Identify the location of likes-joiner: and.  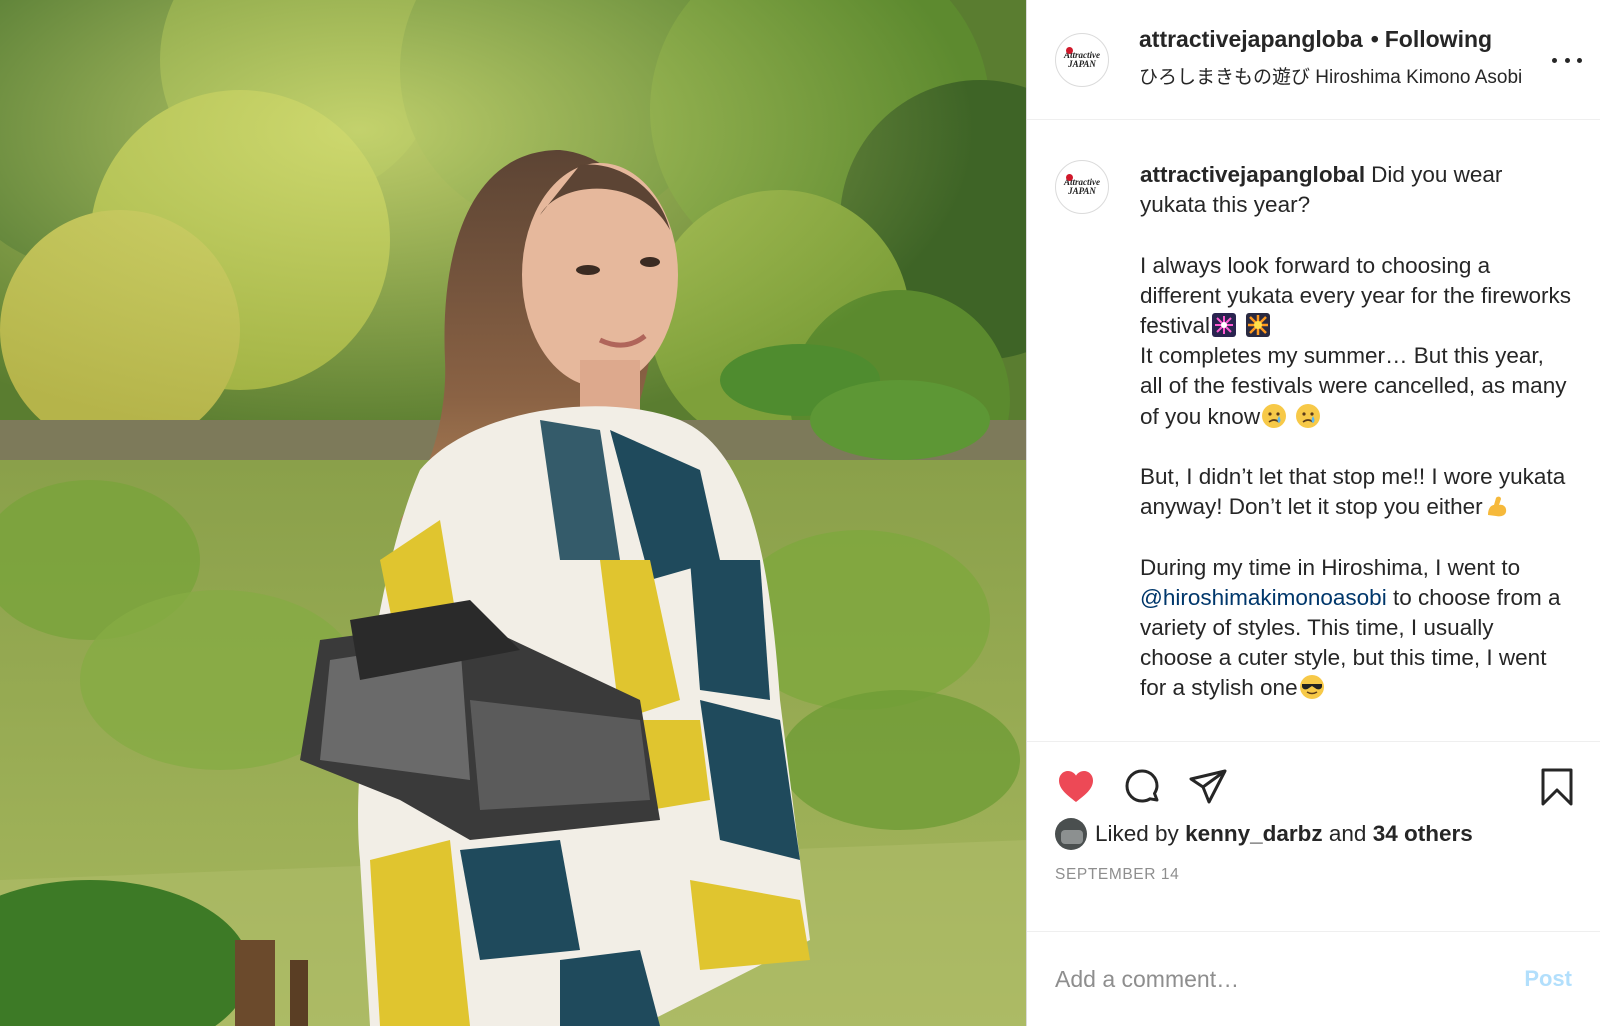
(1347, 833).